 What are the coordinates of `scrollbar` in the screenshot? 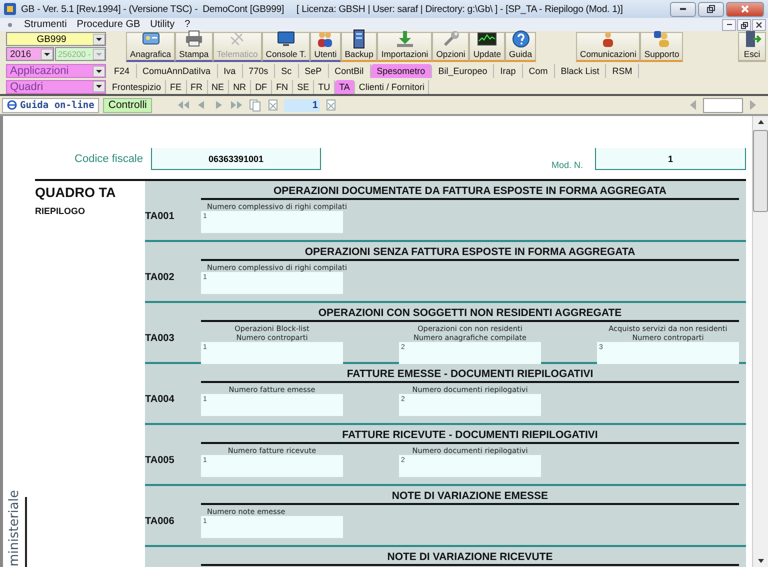 It's located at (760, 341).